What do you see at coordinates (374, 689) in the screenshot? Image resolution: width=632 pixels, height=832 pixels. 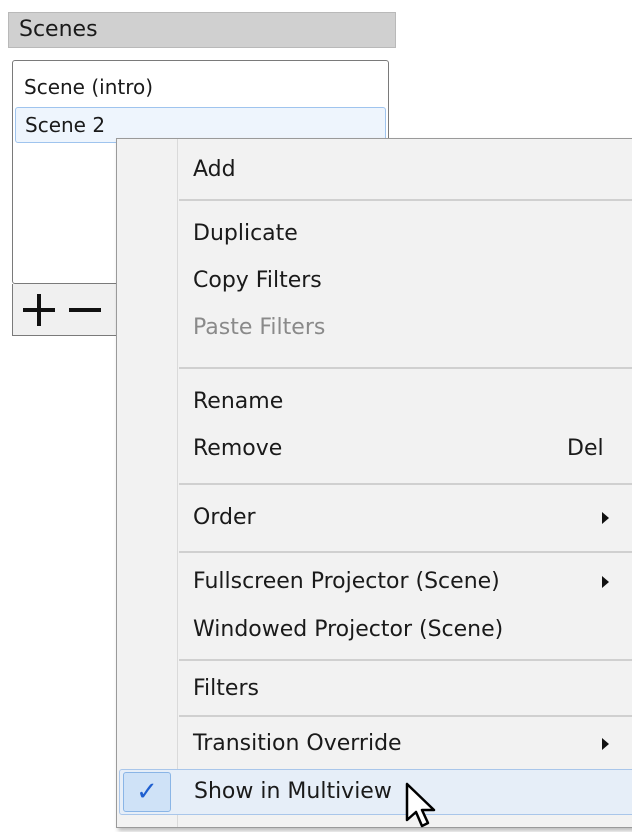 I see `menu-item-filters: Filters` at bounding box center [374, 689].